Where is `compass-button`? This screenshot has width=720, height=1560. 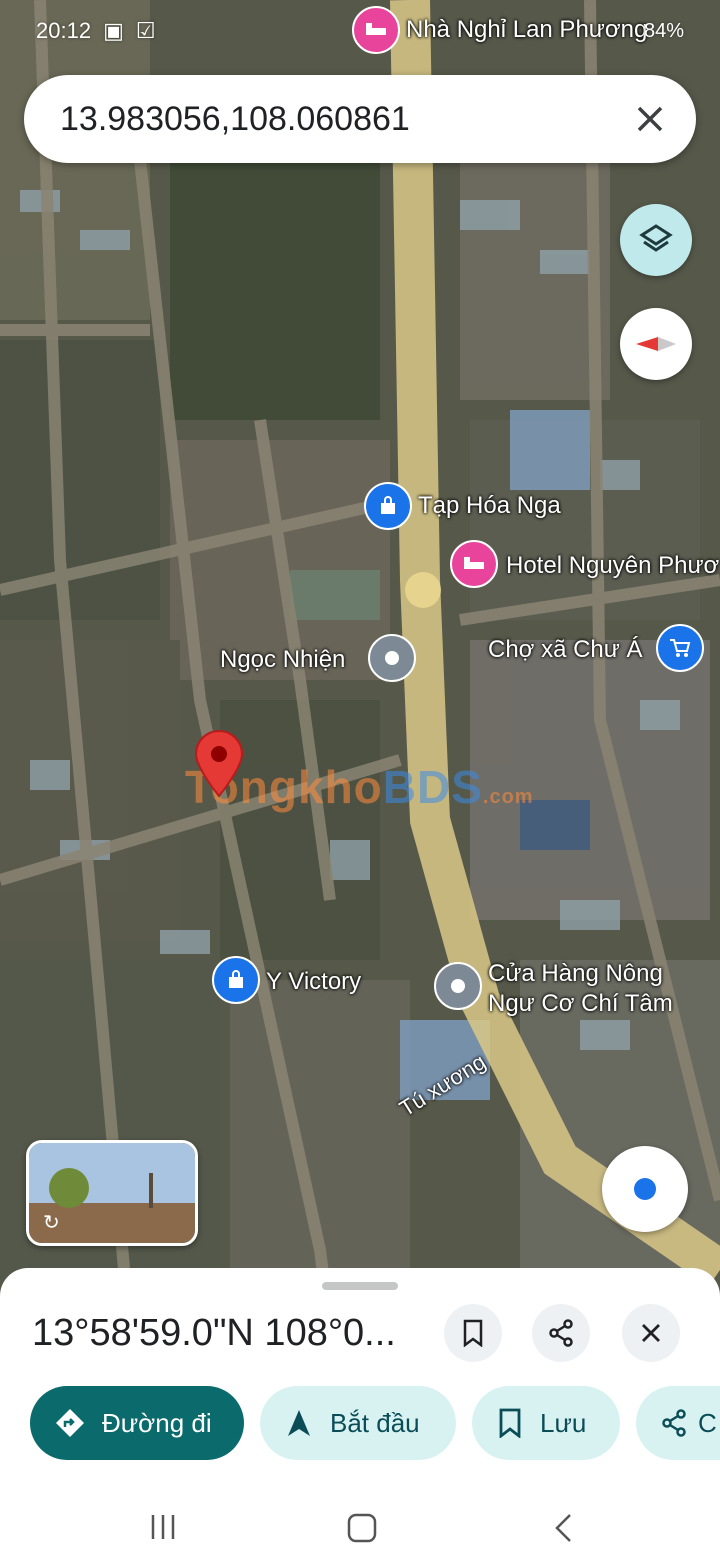 compass-button is located at coordinates (656, 344).